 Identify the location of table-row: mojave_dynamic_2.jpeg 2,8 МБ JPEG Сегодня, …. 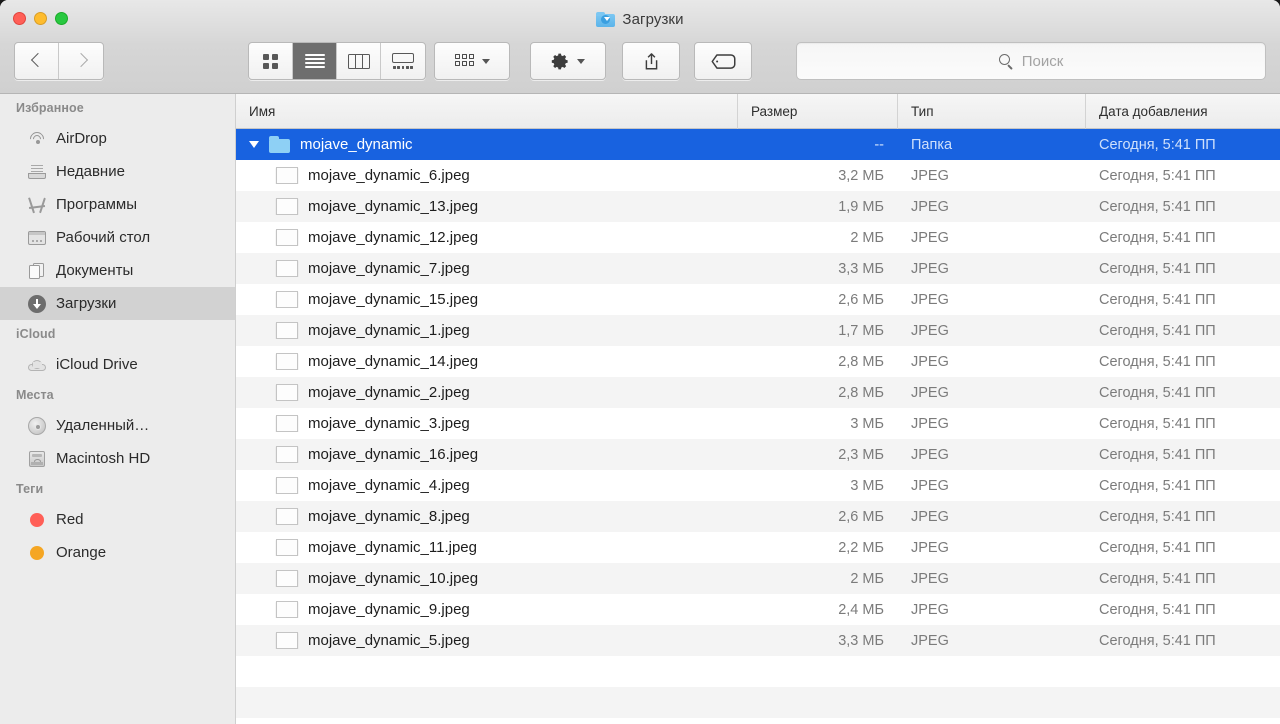
(758, 392).